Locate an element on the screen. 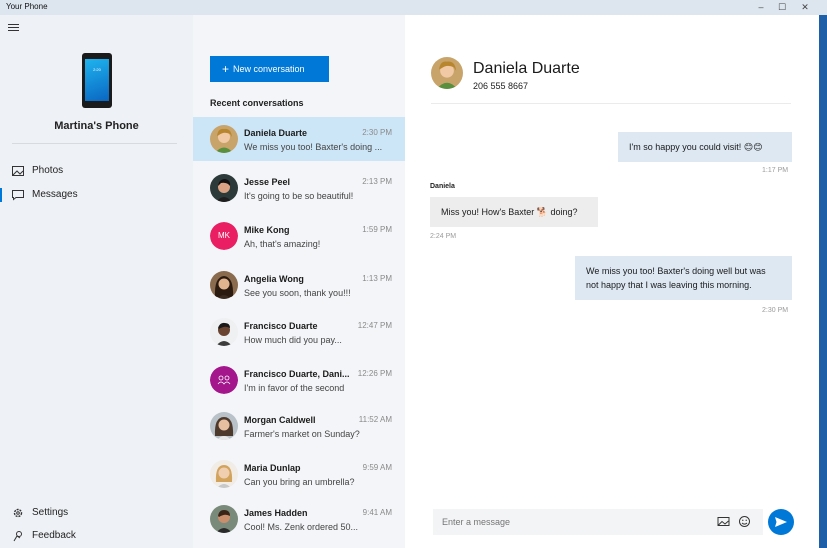  nav-item-photos: Photos is located at coordinates (96, 171).